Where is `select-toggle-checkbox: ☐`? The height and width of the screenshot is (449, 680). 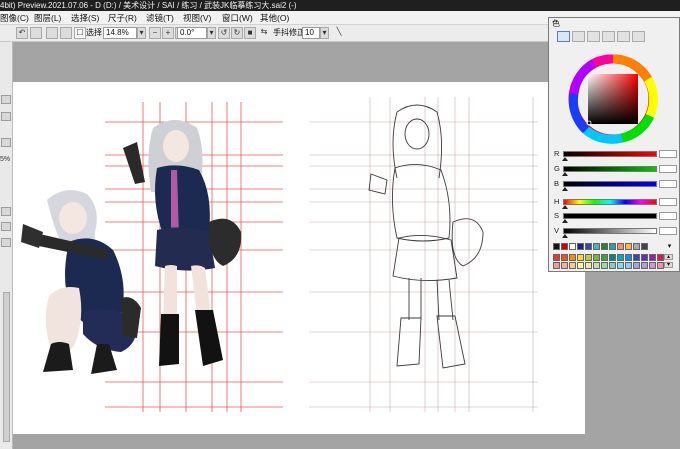 select-toggle-checkbox: ☐ is located at coordinates (80, 33).